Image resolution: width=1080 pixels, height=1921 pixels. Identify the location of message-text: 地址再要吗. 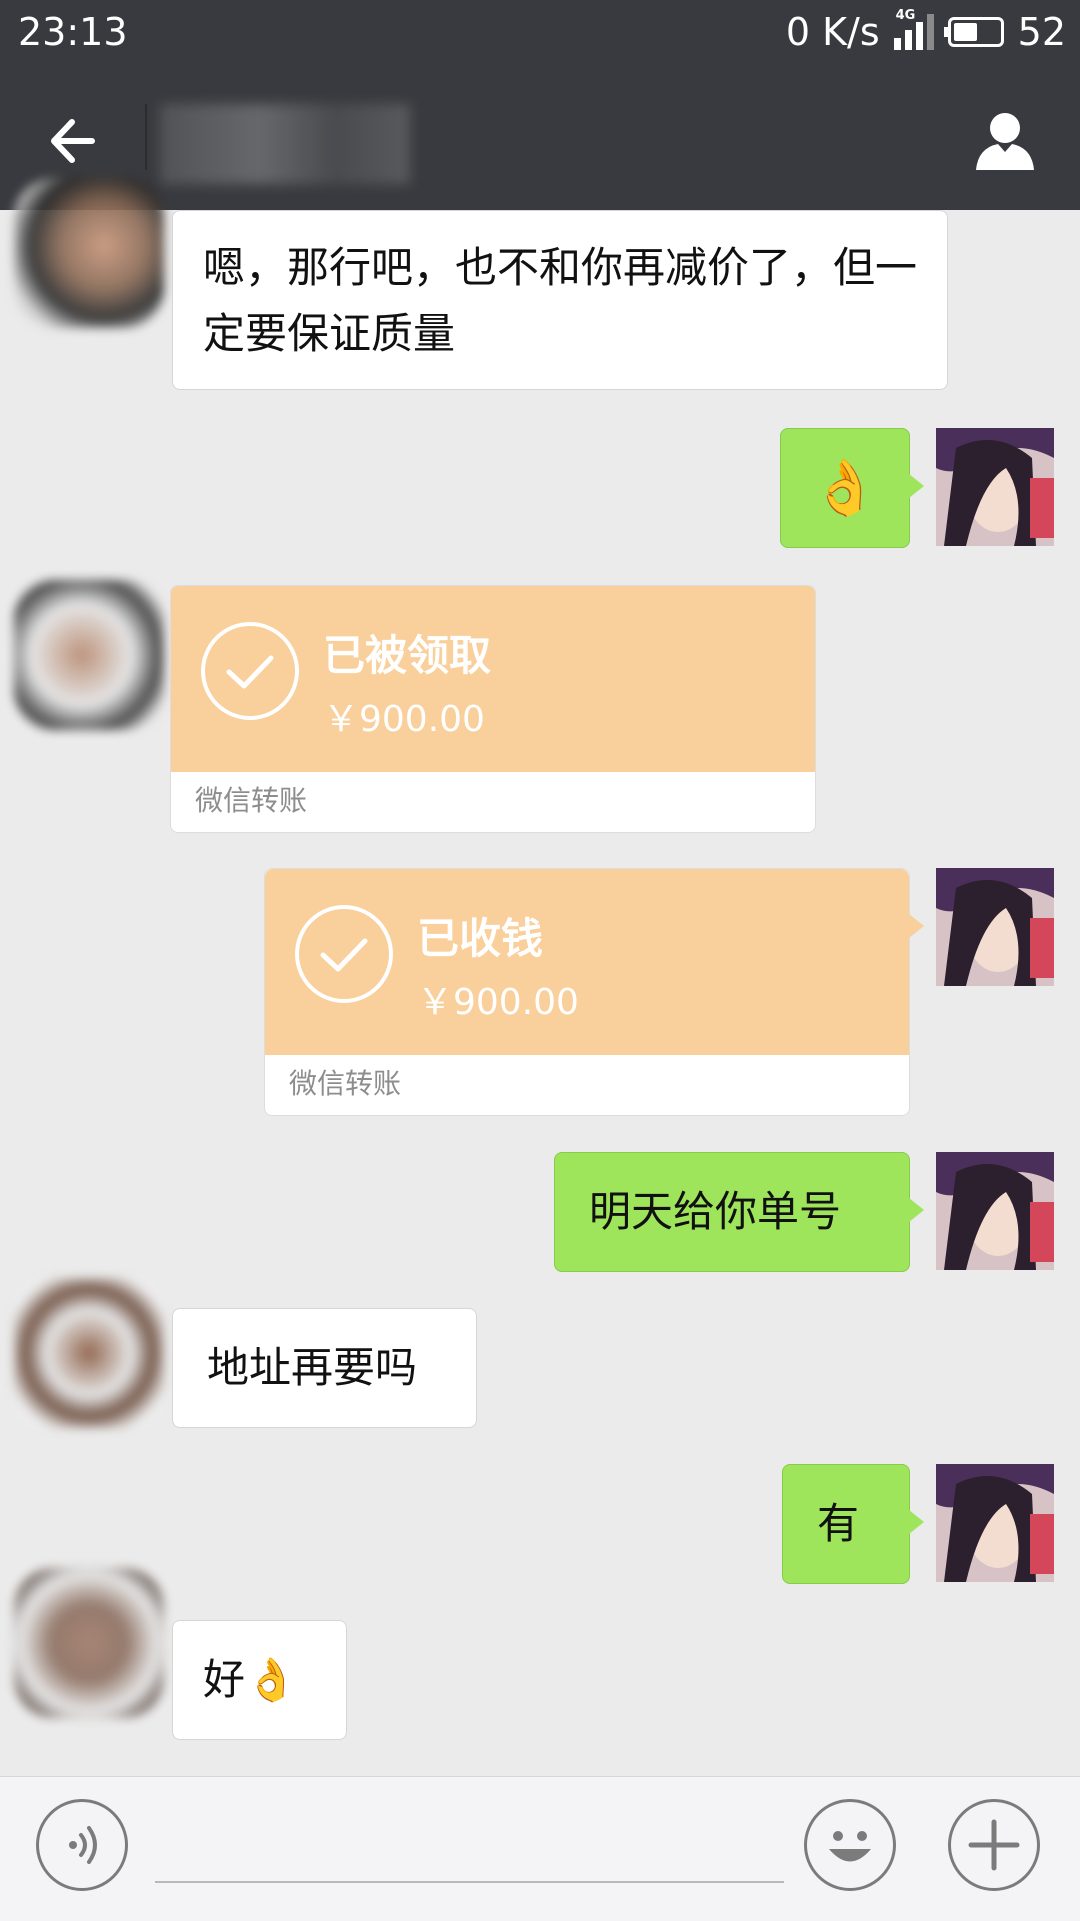
(312, 1367).